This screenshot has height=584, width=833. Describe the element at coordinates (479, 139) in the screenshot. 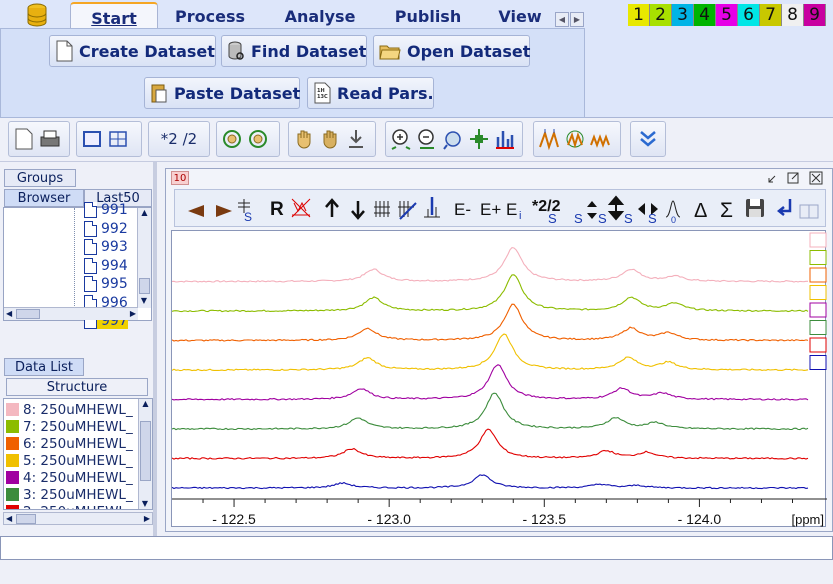

I see `expand-icon` at that location.